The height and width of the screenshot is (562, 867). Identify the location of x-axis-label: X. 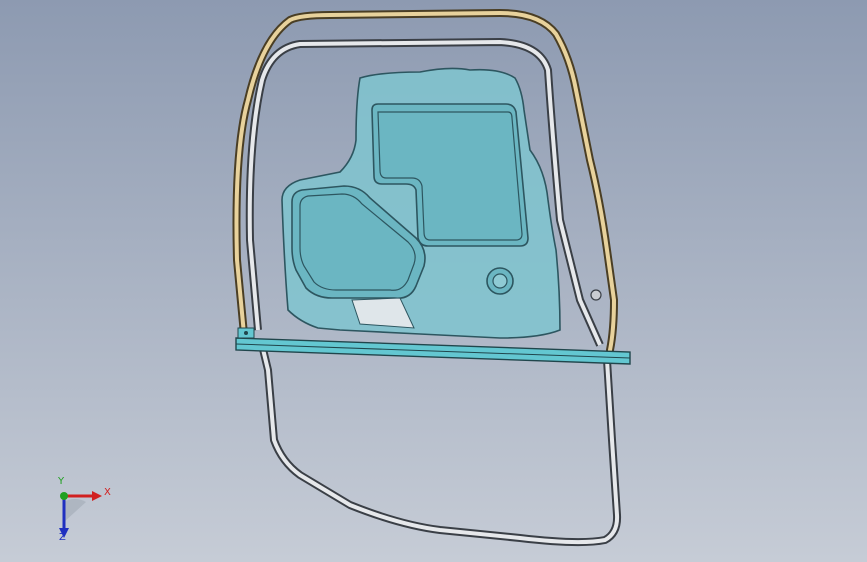
(107, 492).